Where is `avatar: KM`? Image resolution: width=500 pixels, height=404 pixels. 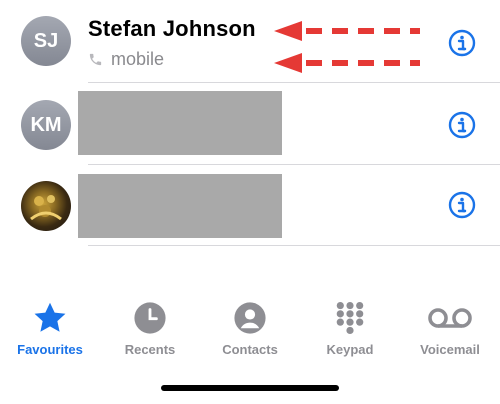 avatar: KM is located at coordinates (46, 125).